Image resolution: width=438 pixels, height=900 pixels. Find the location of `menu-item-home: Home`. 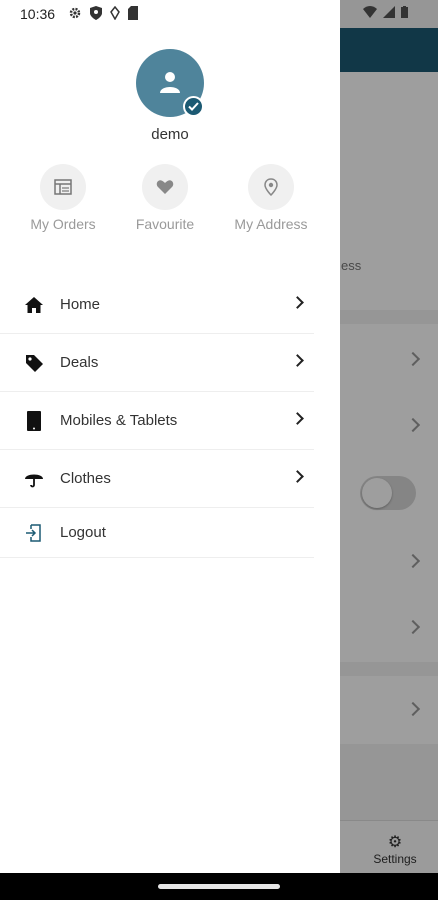

menu-item-home: Home is located at coordinates (157, 305).